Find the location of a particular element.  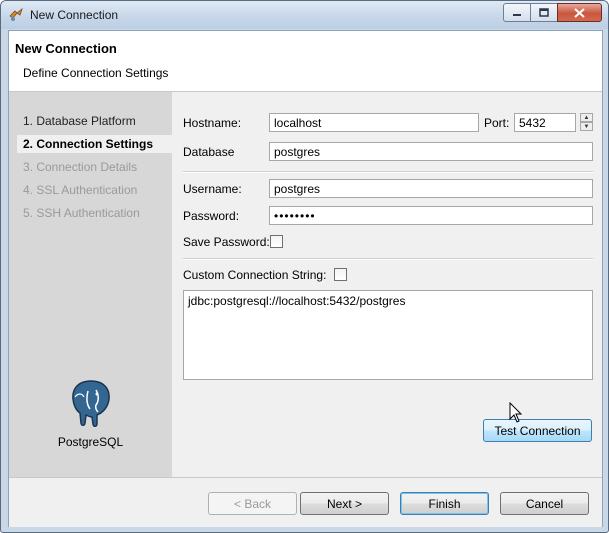

password-field is located at coordinates (431, 215).